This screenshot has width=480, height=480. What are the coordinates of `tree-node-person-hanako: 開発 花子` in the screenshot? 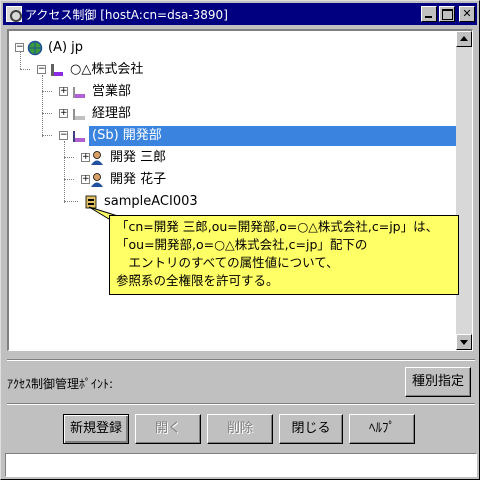 It's located at (129, 180).